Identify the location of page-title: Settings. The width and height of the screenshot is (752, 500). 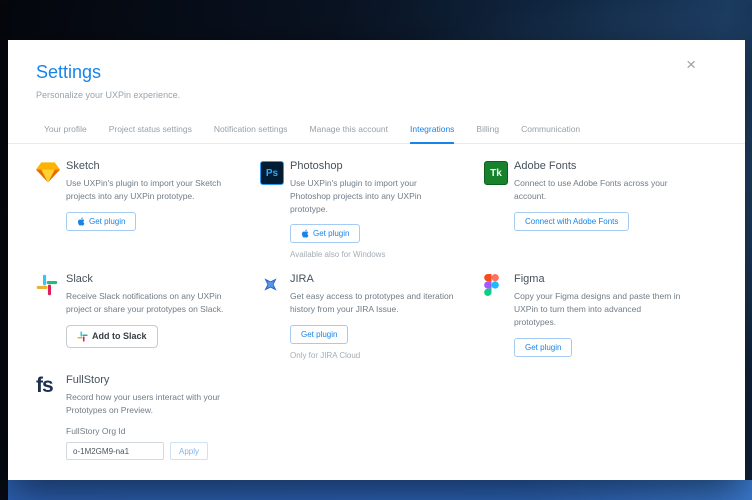
(69, 72).